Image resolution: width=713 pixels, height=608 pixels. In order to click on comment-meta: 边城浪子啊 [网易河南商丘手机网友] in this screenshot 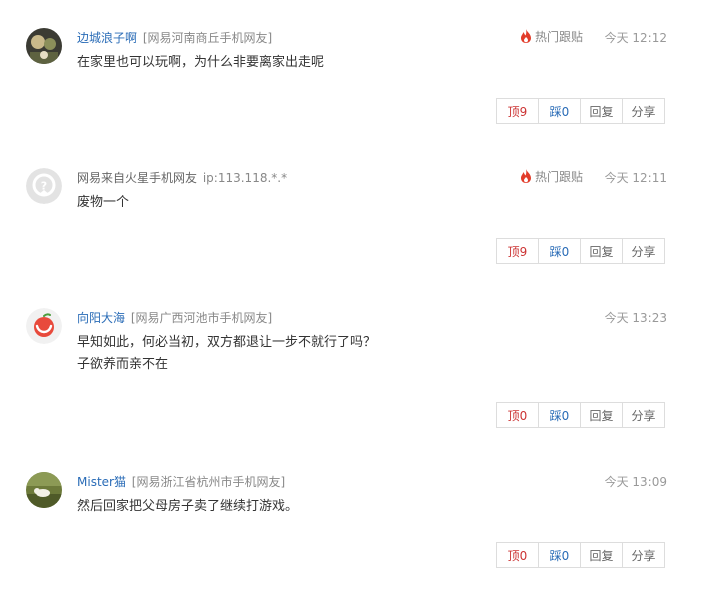, I will do `click(174, 38)`.